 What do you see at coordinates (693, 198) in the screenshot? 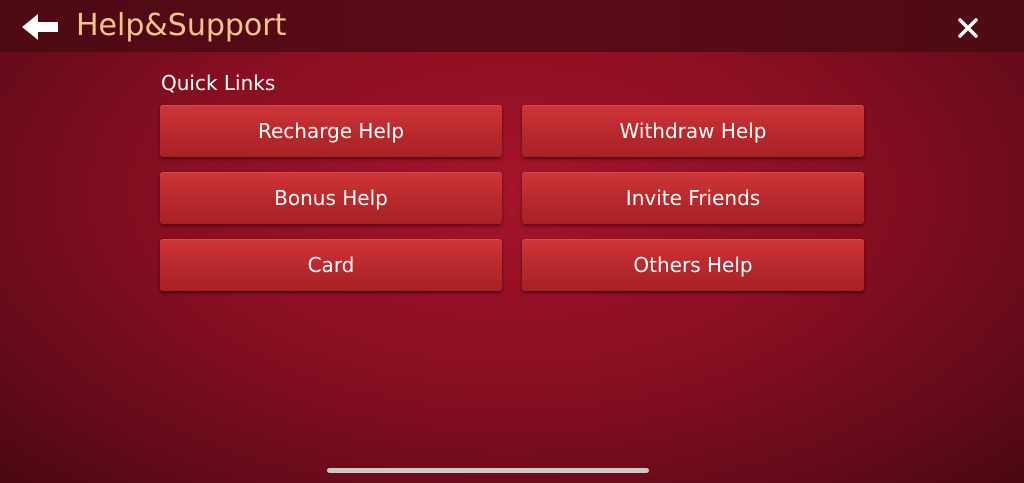
I see `invite-friends-button: Invite Friends` at bounding box center [693, 198].